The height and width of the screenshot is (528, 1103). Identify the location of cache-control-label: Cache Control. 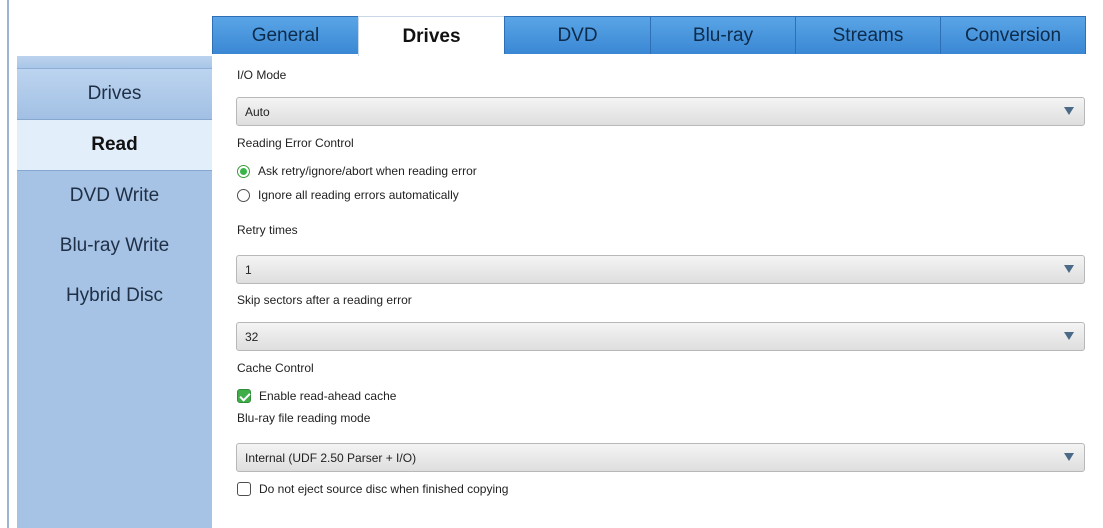
(275, 368).